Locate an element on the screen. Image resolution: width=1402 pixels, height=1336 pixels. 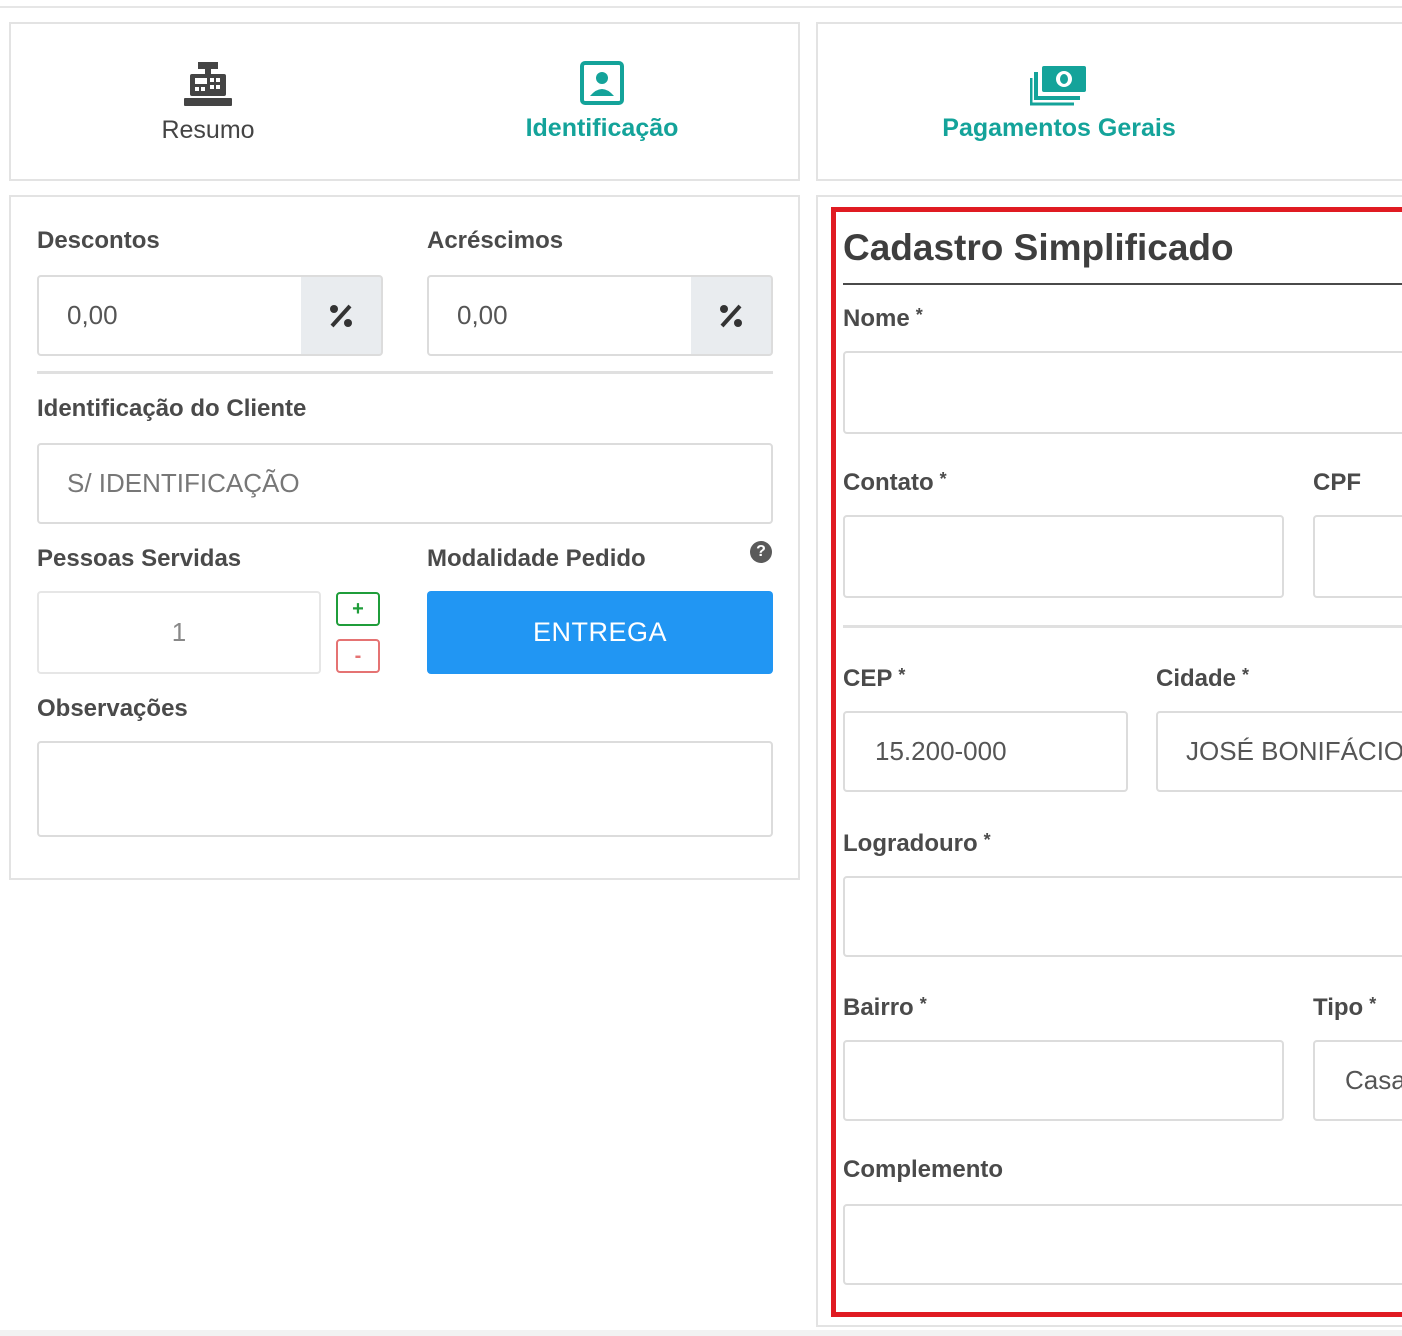
contato-label: Contato * is located at coordinates (895, 482).